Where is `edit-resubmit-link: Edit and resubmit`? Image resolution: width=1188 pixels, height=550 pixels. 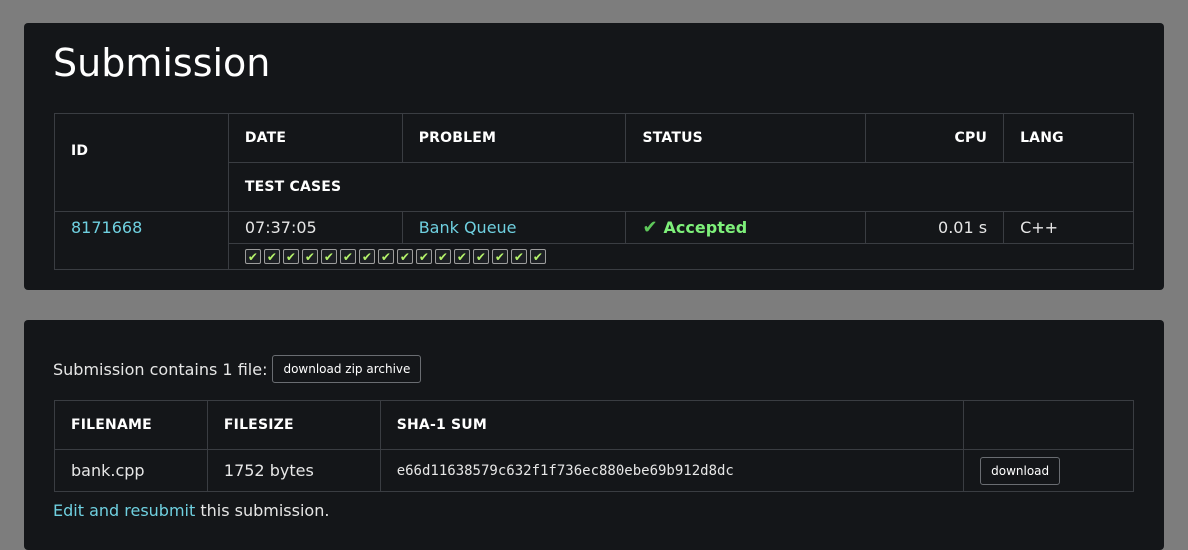
edit-resubmit-link: Edit and resubmit is located at coordinates (124, 510).